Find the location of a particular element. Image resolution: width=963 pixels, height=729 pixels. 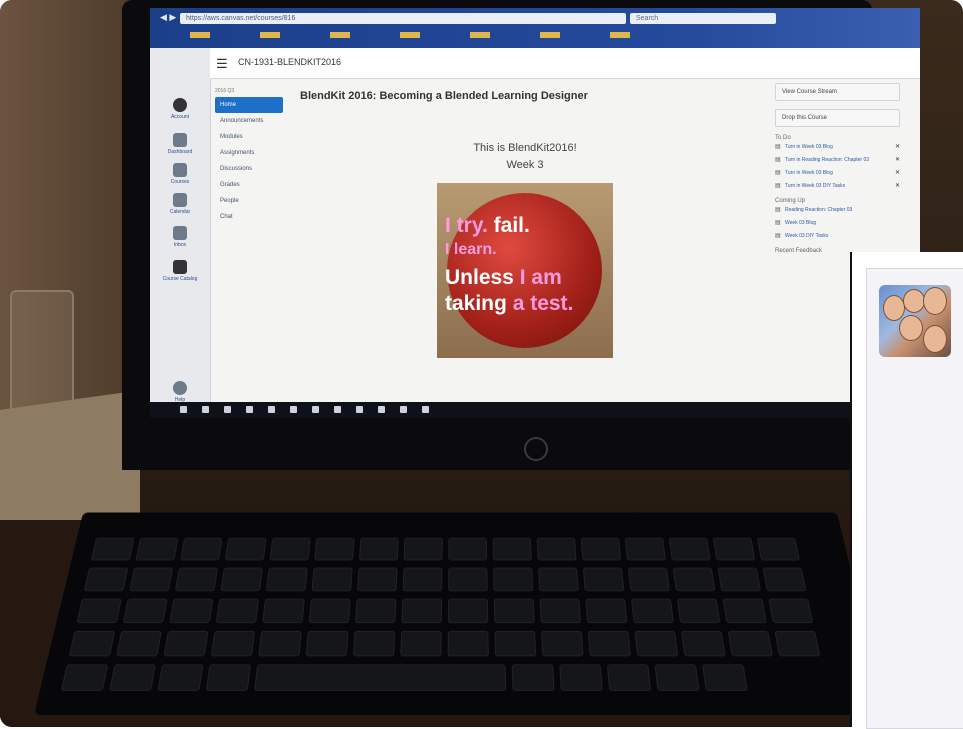

image-text-line3: Unless I am is located at coordinates (503, 277).